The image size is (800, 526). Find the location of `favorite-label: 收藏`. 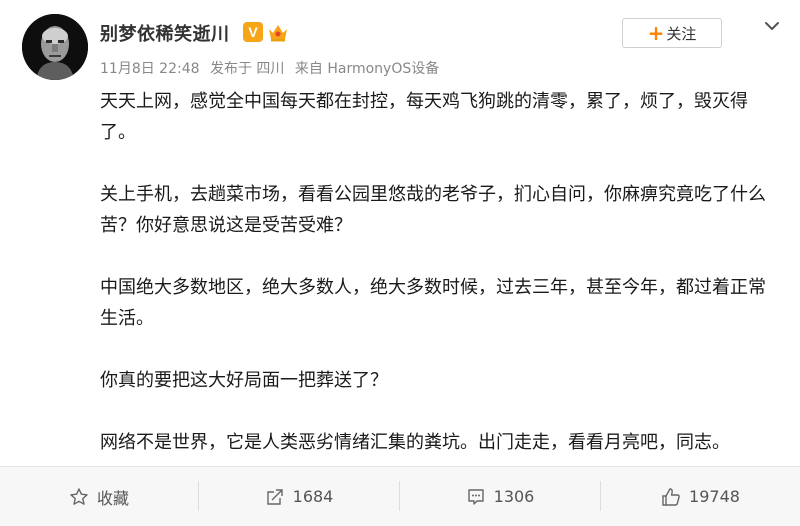

favorite-label: 收藏 is located at coordinates (112, 498).